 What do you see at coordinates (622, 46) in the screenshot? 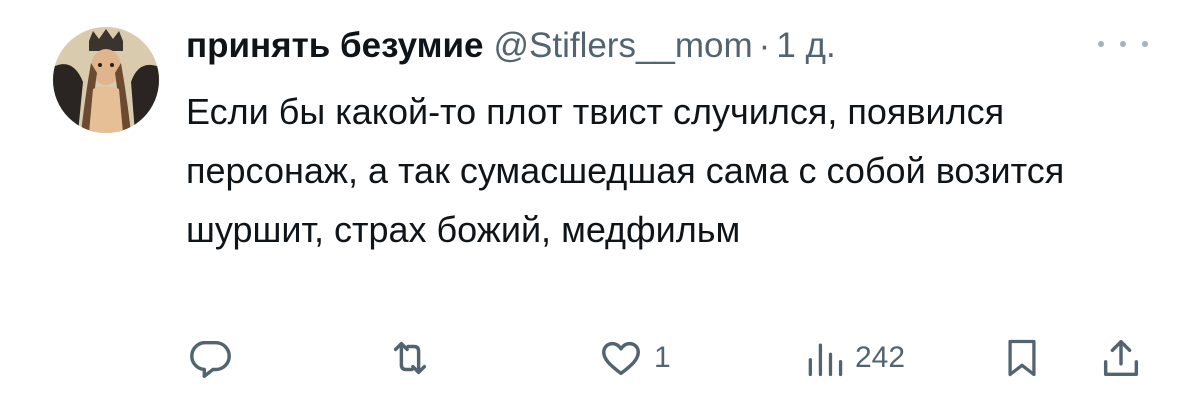
I see `user-handle: @Stiflers__mom` at bounding box center [622, 46].